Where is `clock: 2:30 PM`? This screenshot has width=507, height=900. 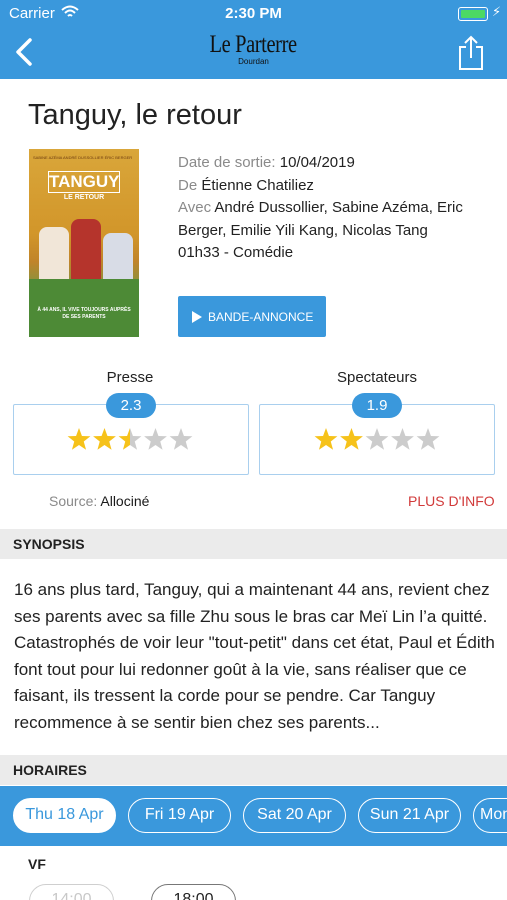 clock: 2:30 PM is located at coordinates (253, 13).